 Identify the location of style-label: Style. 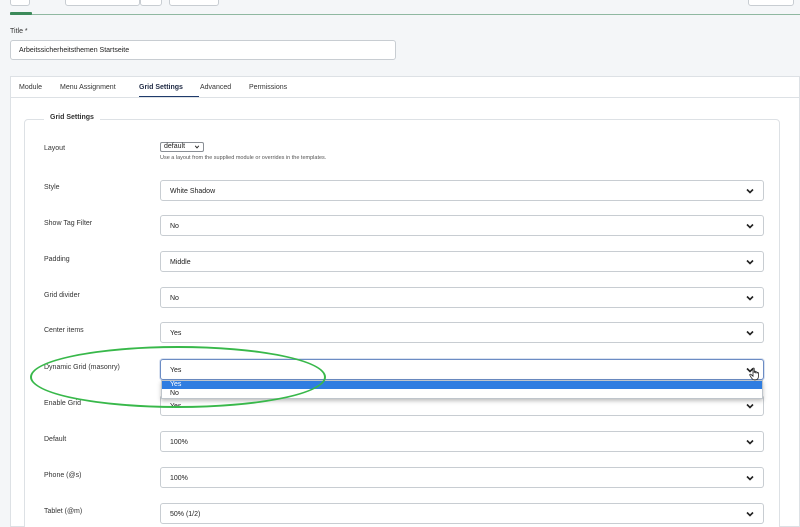
(52, 187).